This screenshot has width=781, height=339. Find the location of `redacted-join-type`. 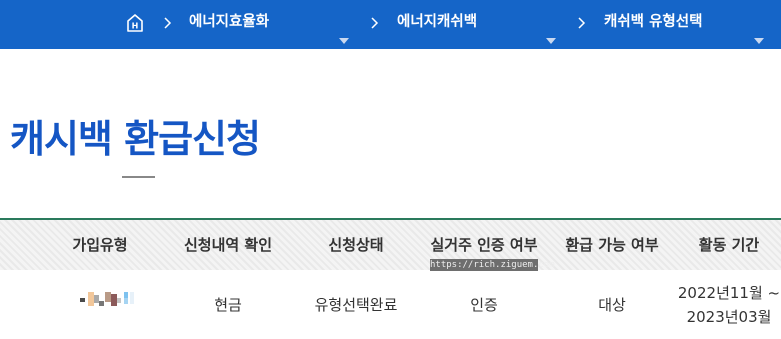

redacted-join-type is located at coordinates (108, 299).